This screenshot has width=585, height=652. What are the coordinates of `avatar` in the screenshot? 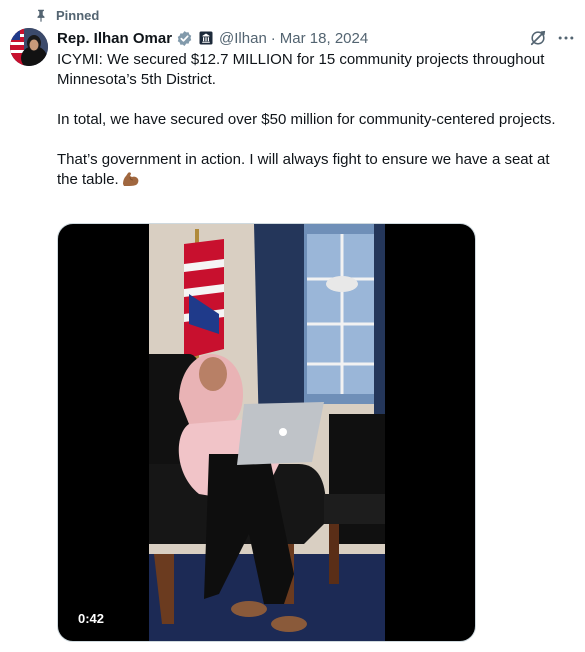 It's located at (29, 47).